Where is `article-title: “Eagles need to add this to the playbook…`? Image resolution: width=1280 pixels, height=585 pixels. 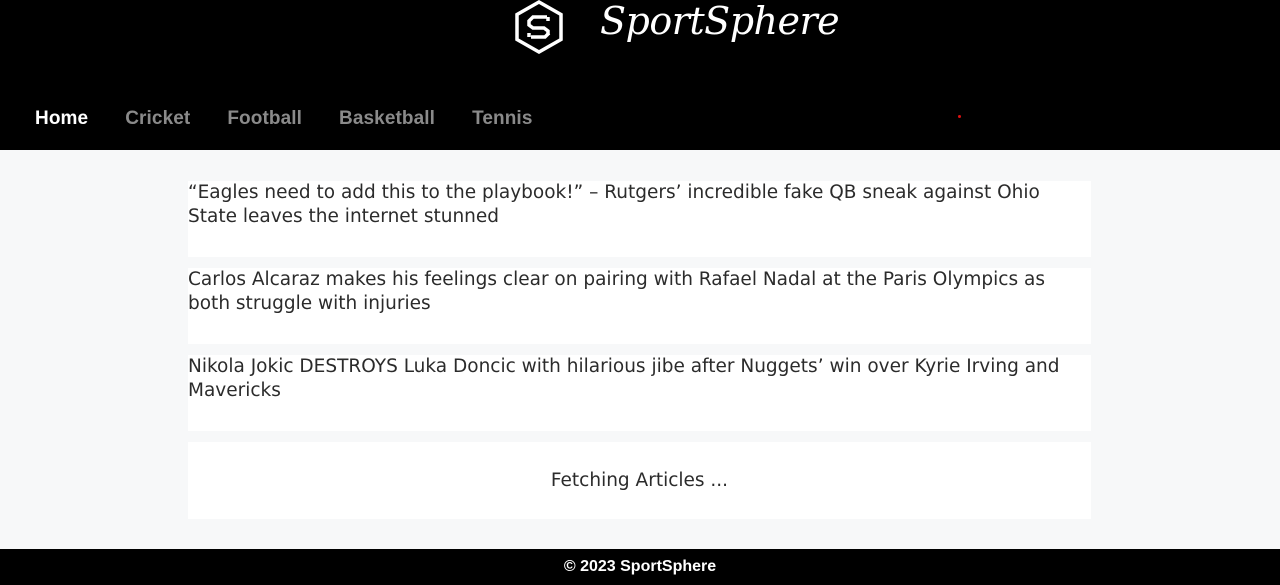
article-title: “Eagles need to add this to the playbook… is located at coordinates (639, 205).